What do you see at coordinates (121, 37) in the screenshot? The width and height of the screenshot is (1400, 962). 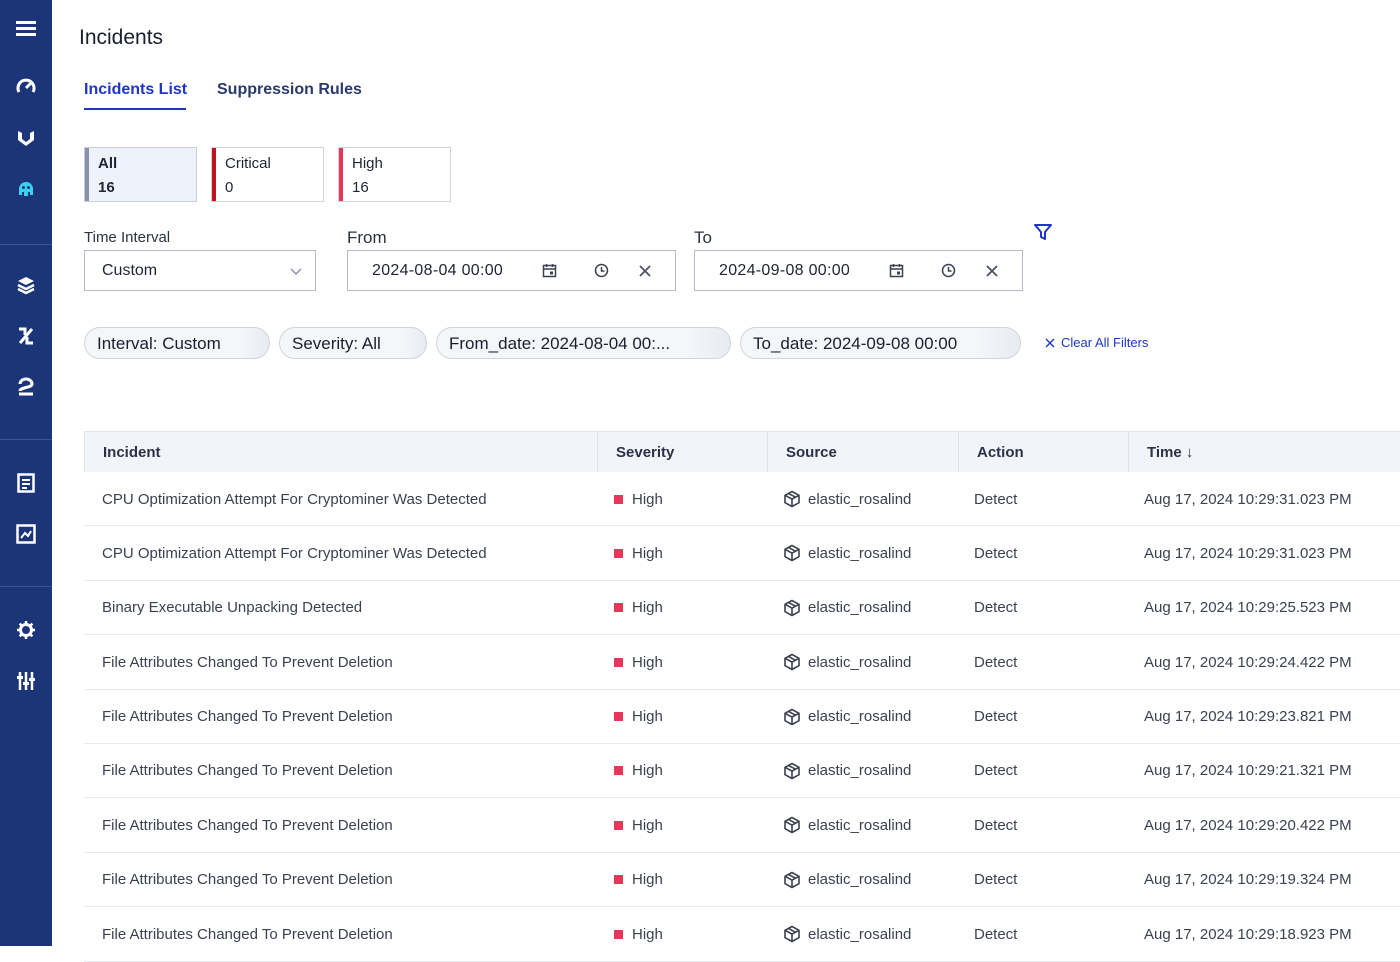 I see `page-title: Incidents` at bounding box center [121, 37].